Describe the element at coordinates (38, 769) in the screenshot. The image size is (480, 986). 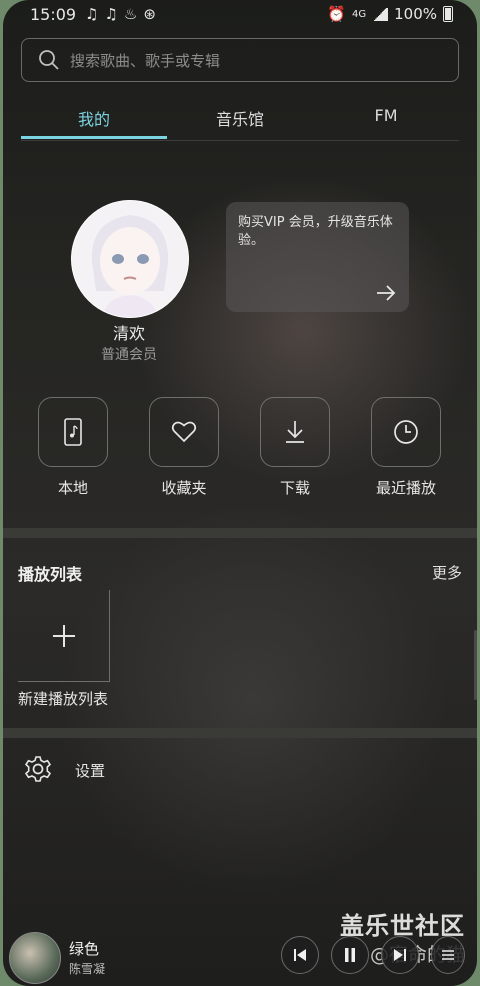
I see `gear-icon` at that location.